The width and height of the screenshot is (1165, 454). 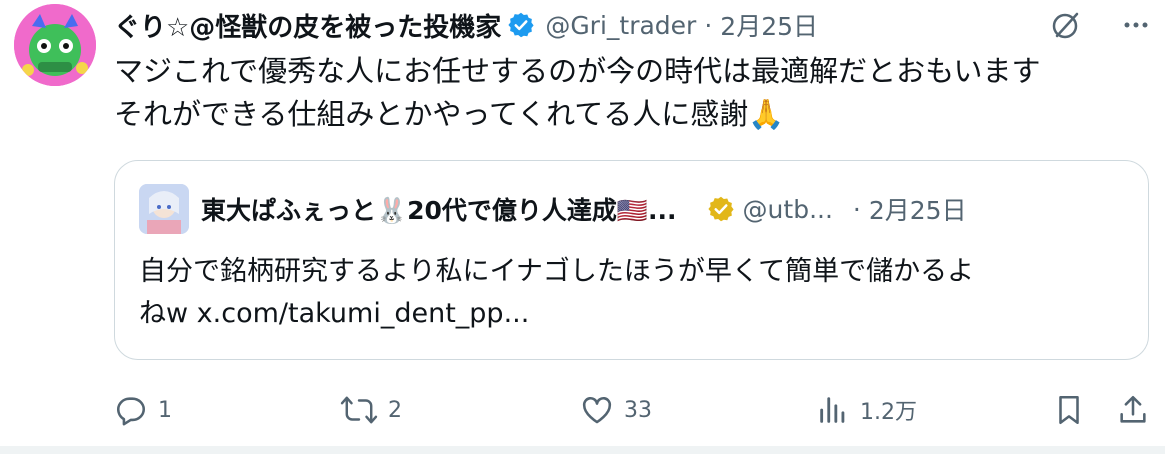 I want to click on views-button: 1.2万, so click(x=866, y=410).